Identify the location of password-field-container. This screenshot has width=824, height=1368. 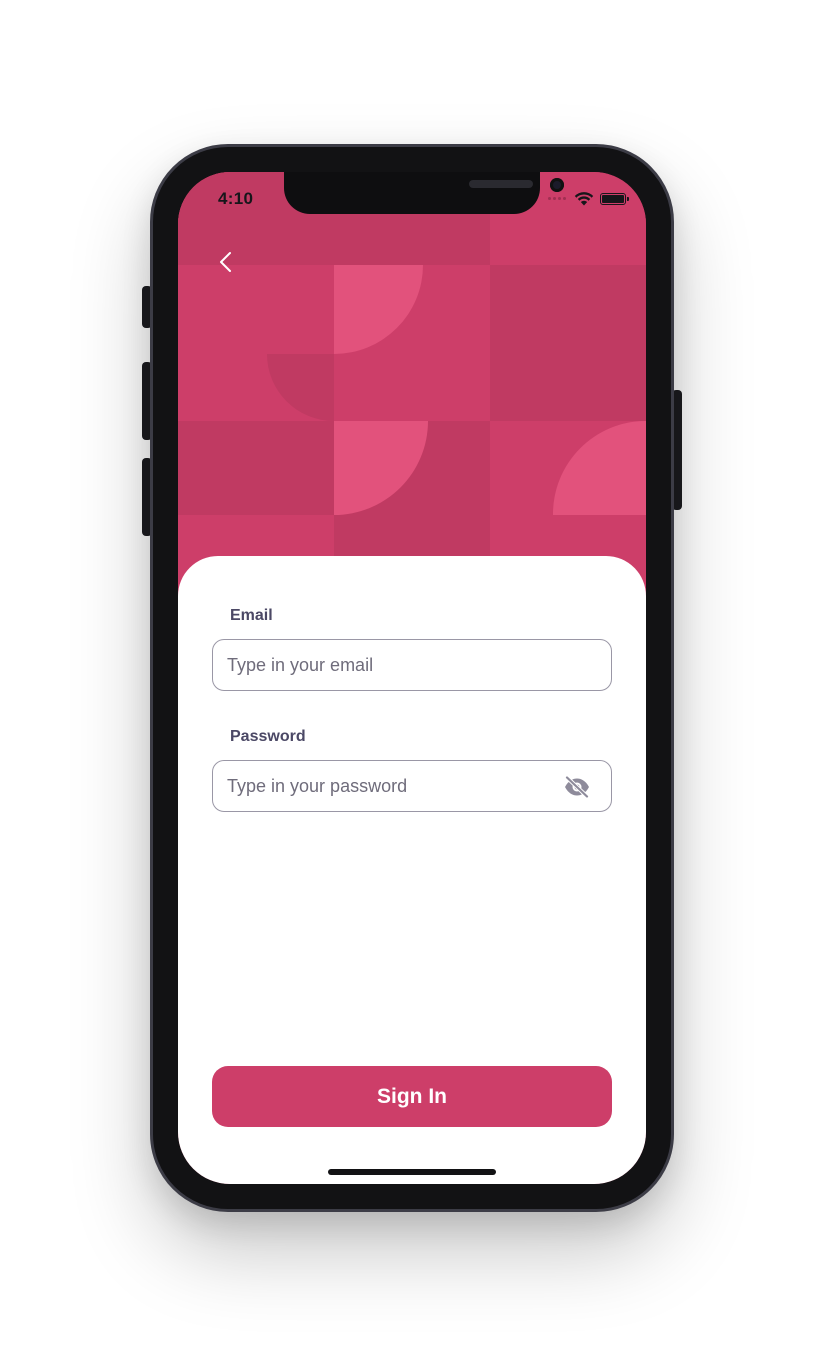
(412, 786).